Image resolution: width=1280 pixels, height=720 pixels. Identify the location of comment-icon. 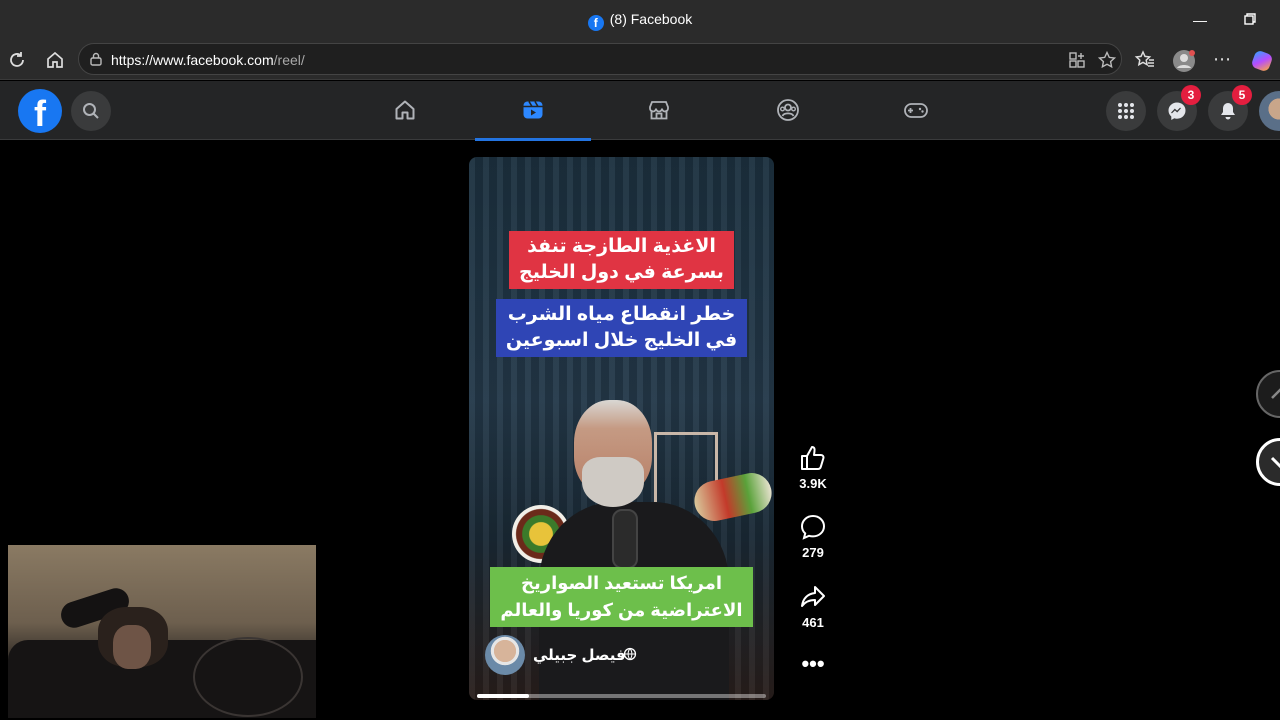
(813, 527).